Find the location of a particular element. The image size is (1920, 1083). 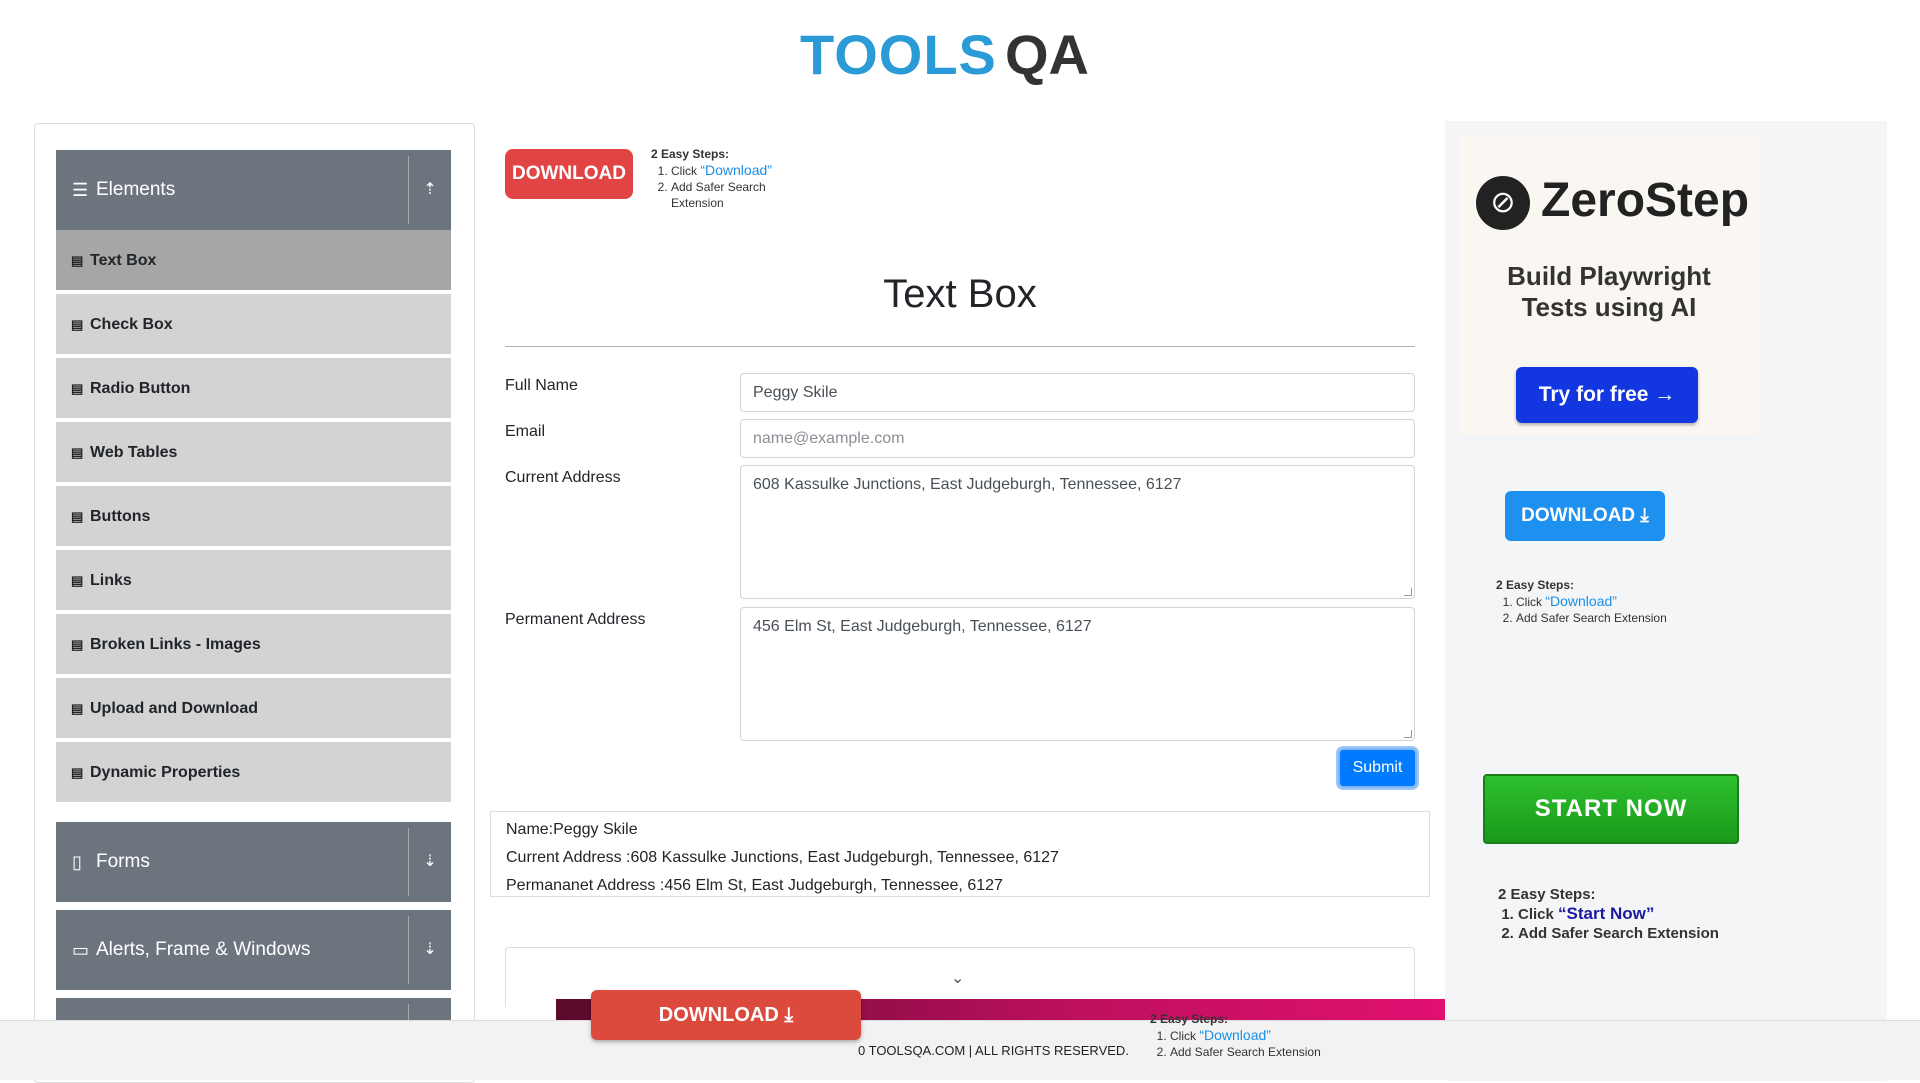

sidebar-item-label: Web Tables is located at coordinates (134, 452).